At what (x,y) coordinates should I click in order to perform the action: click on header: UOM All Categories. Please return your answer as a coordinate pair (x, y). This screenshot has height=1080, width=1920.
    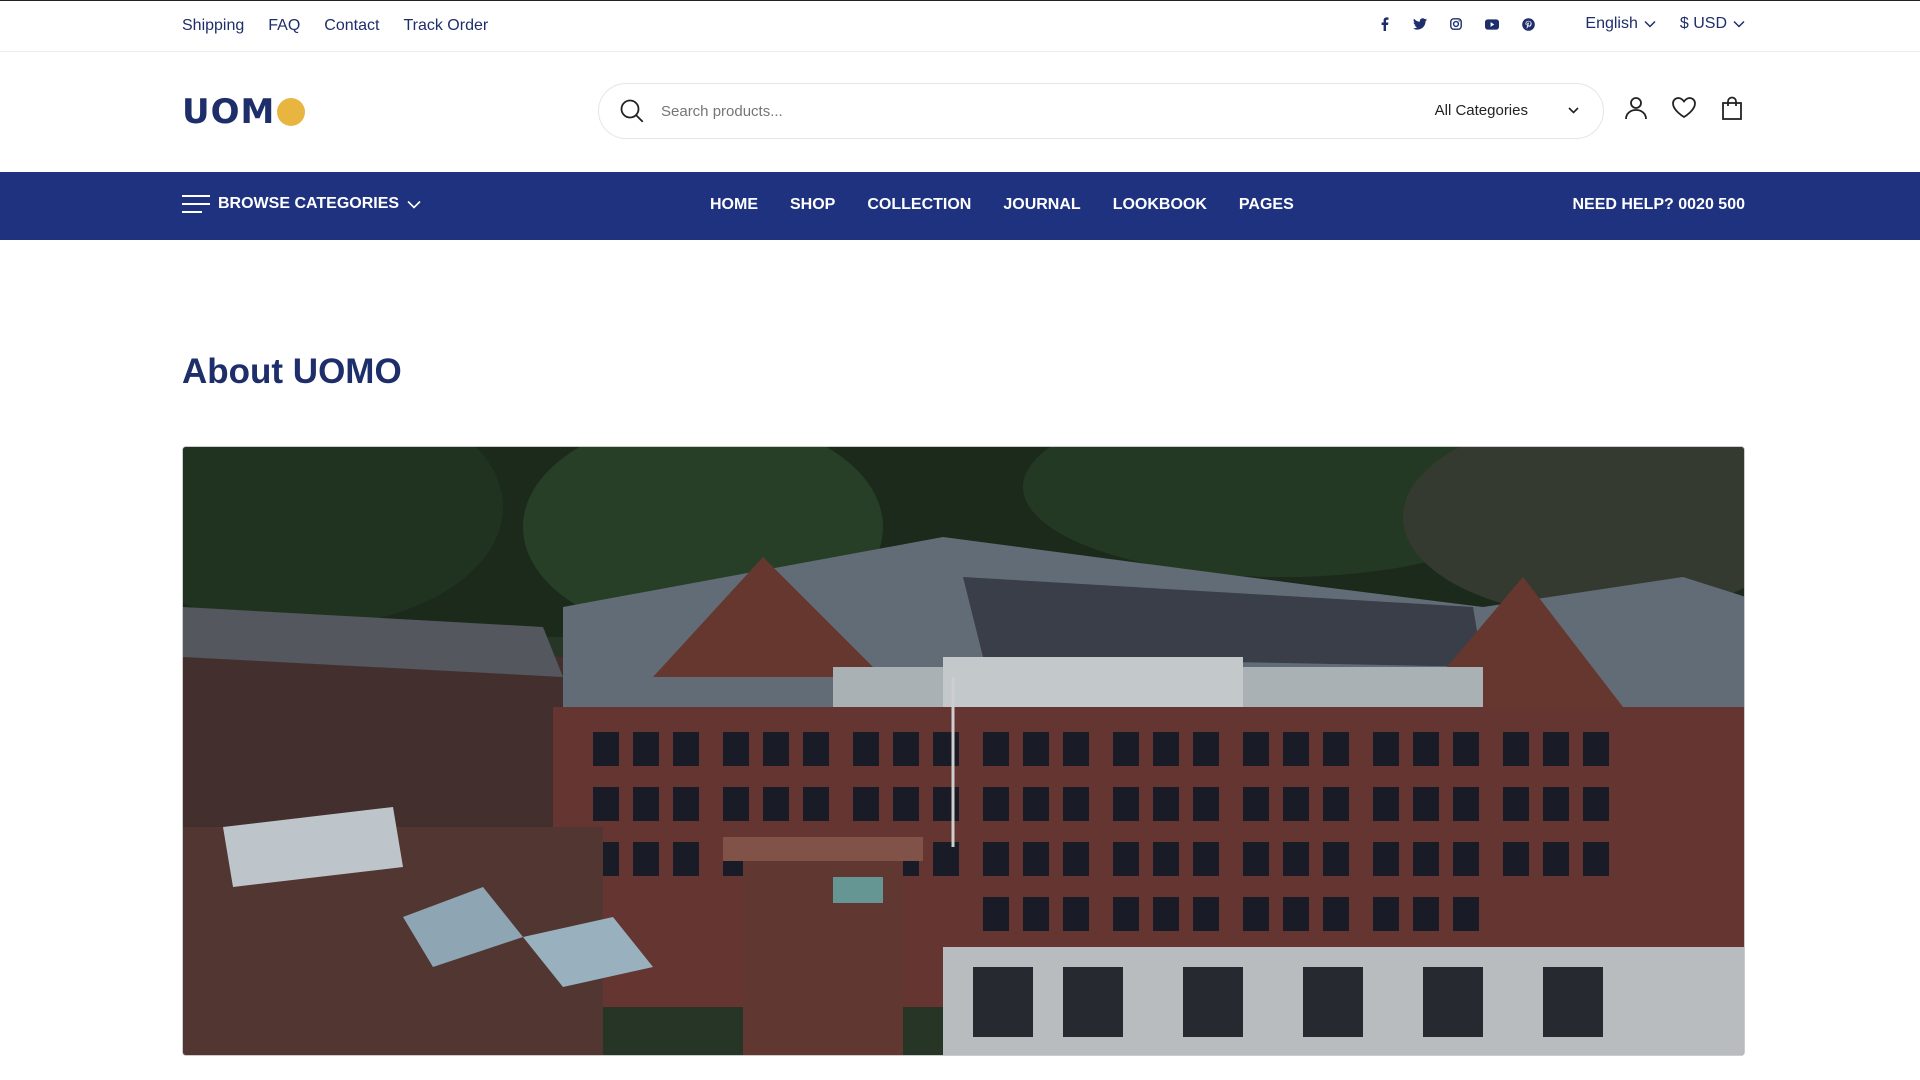
    Looking at the image, I should click on (960, 112).